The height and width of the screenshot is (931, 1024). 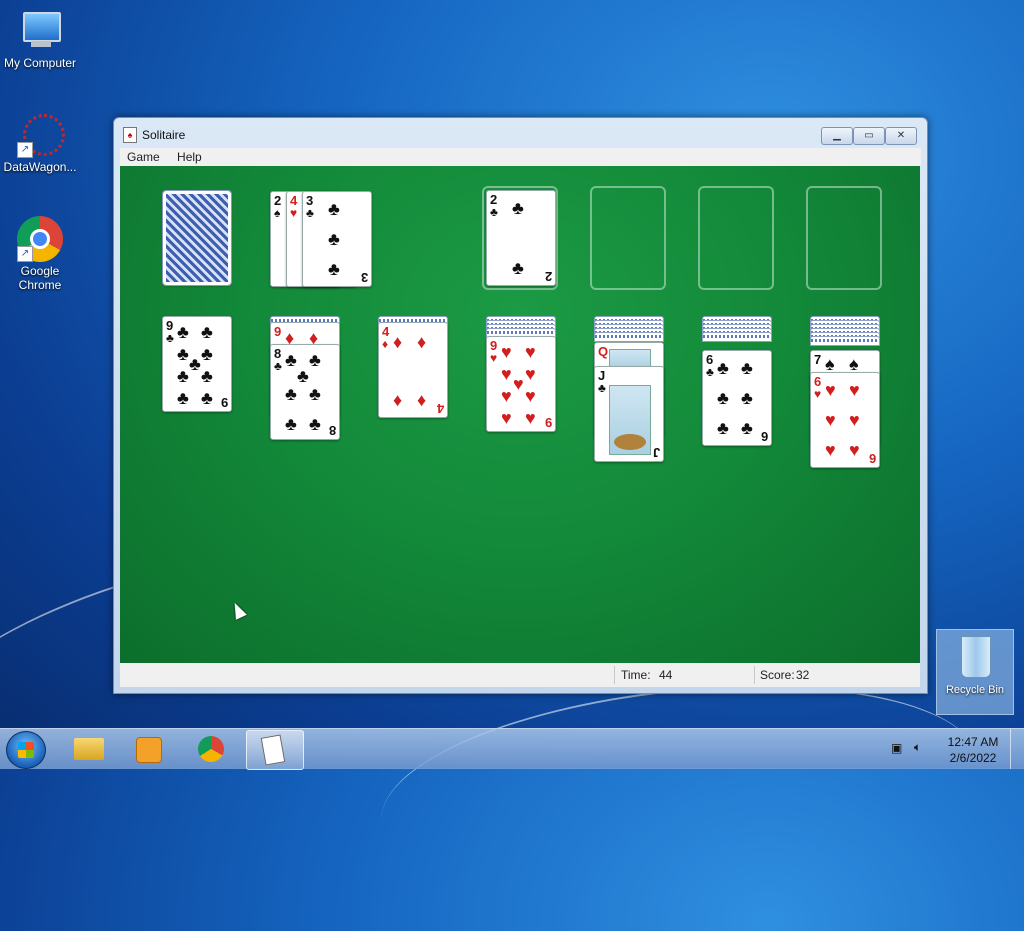 I want to click on chrome-icon: ↗, so click(x=40, y=239).